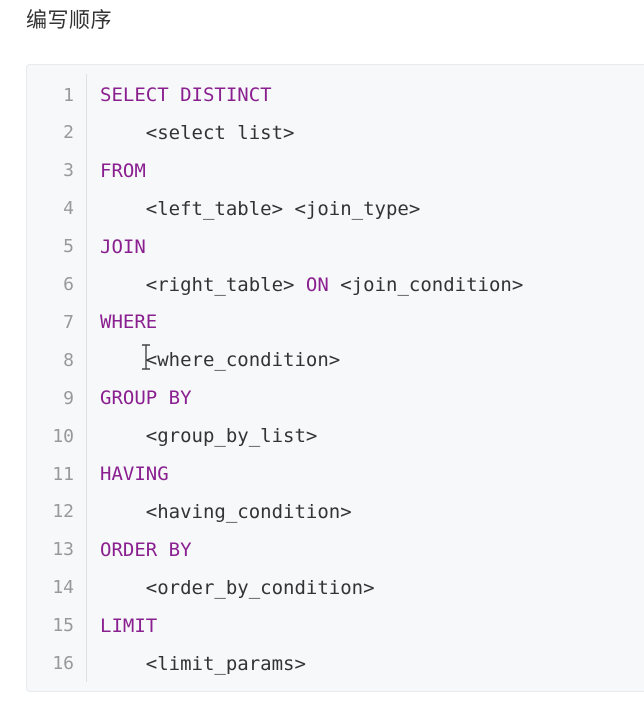 The image size is (644, 708). I want to click on line-number: 15, so click(63, 626).